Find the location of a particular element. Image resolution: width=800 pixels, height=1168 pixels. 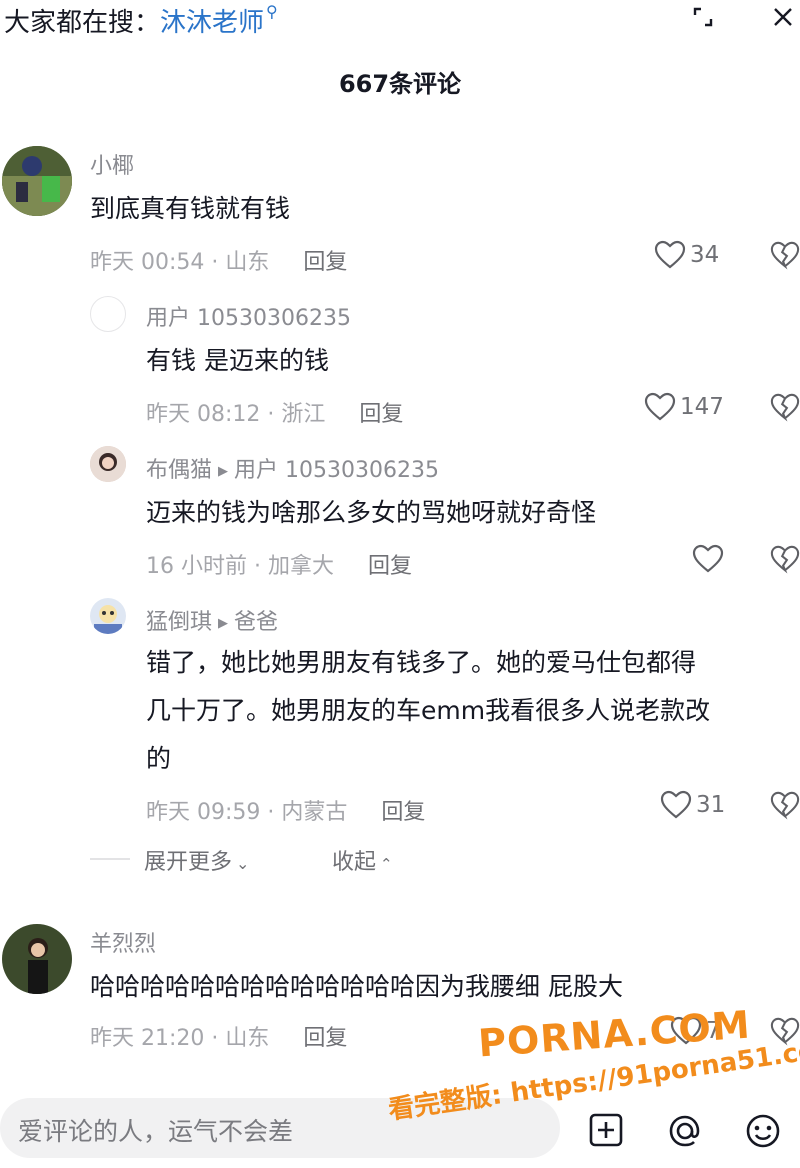

thread-divider is located at coordinates (110, 859).